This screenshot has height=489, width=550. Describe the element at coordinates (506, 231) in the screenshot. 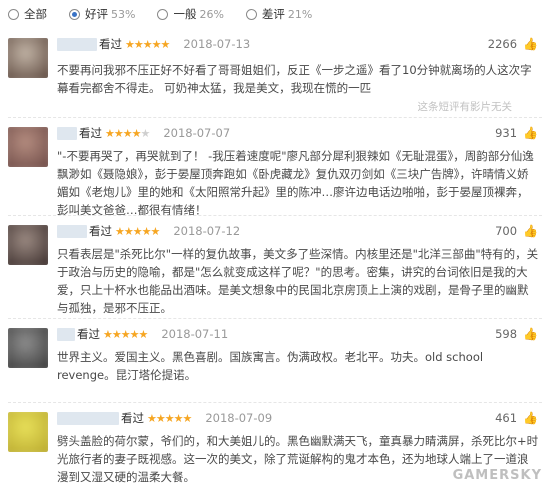

I see `vote-count: 700` at that location.